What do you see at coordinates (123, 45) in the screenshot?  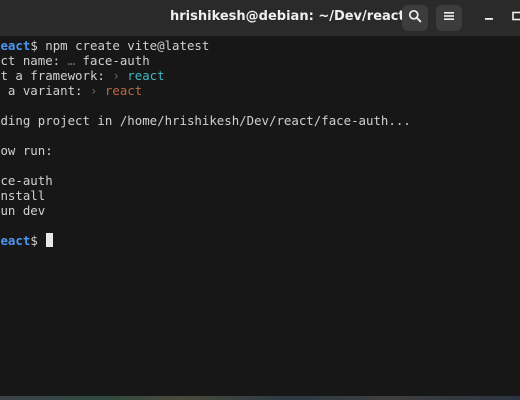 I see `command-text: npm create vite@latest` at bounding box center [123, 45].